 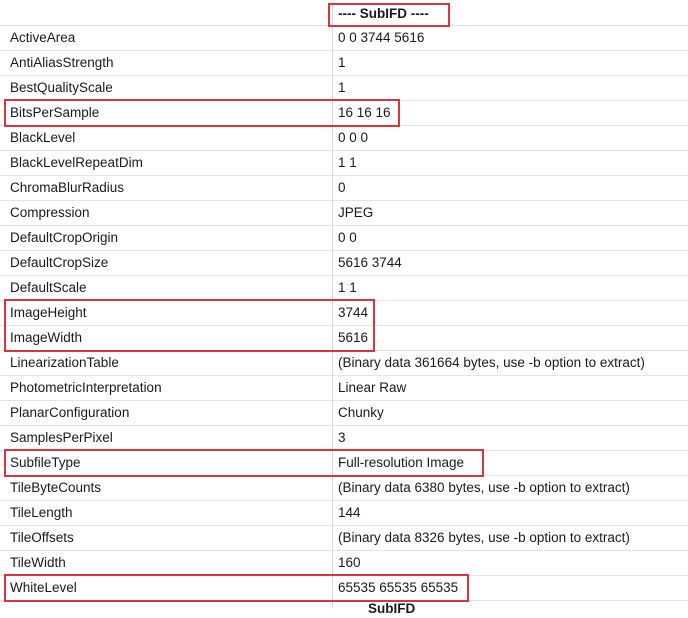 I want to click on table-row: PhotometricInterpretation Linear Raw, so click(x=344, y=388).